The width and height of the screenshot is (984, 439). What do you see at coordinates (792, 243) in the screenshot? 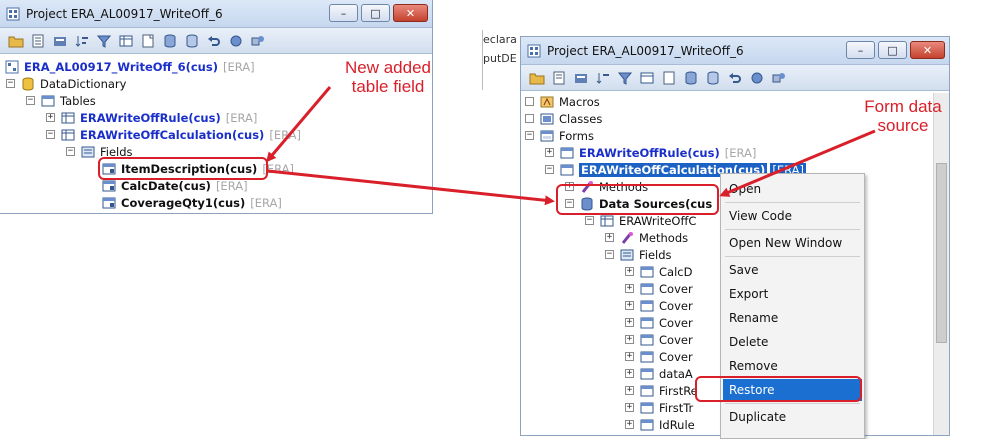
I see `menu-item-open-new-window: Open New Window` at bounding box center [792, 243].